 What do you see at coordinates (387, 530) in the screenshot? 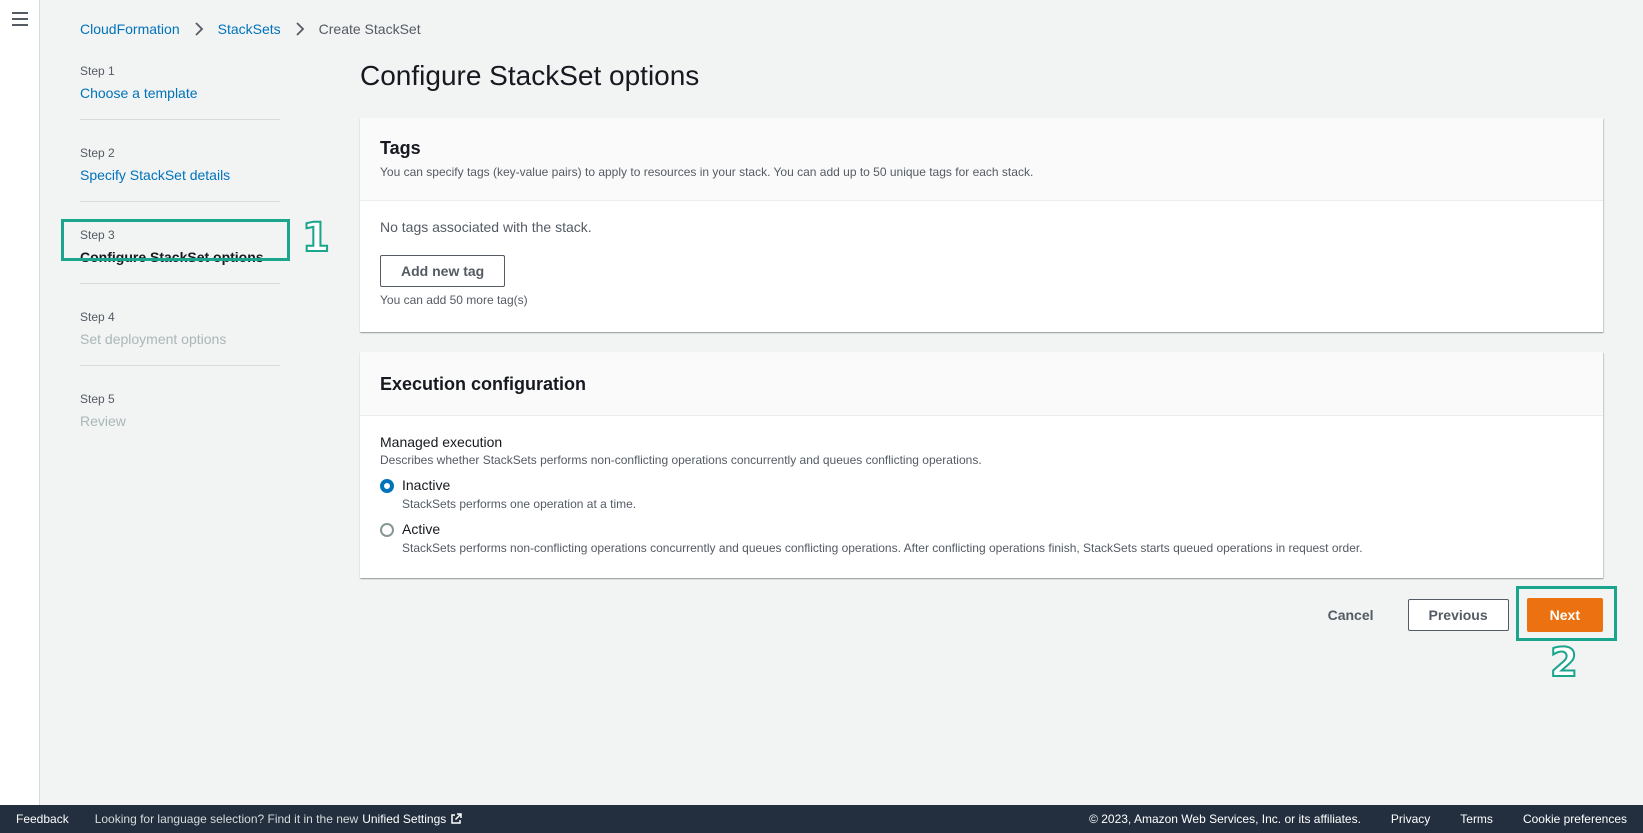
I see `radio-unchecked-icon` at bounding box center [387, 530].